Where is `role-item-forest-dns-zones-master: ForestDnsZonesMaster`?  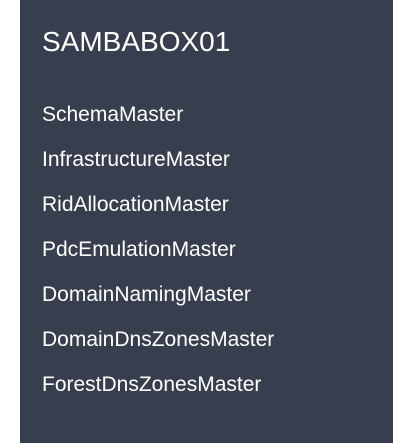 role-item-forest-dns-zones-master: ForestDnsZonesMaster is located at coordinates (152, 384).